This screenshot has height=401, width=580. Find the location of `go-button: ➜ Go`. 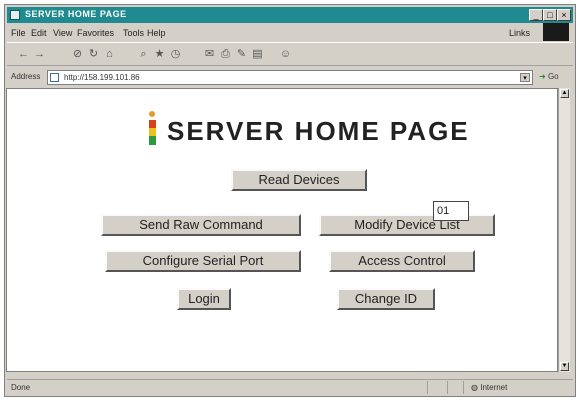

go-button: ➜ Go is located at coordinates (549, 76).